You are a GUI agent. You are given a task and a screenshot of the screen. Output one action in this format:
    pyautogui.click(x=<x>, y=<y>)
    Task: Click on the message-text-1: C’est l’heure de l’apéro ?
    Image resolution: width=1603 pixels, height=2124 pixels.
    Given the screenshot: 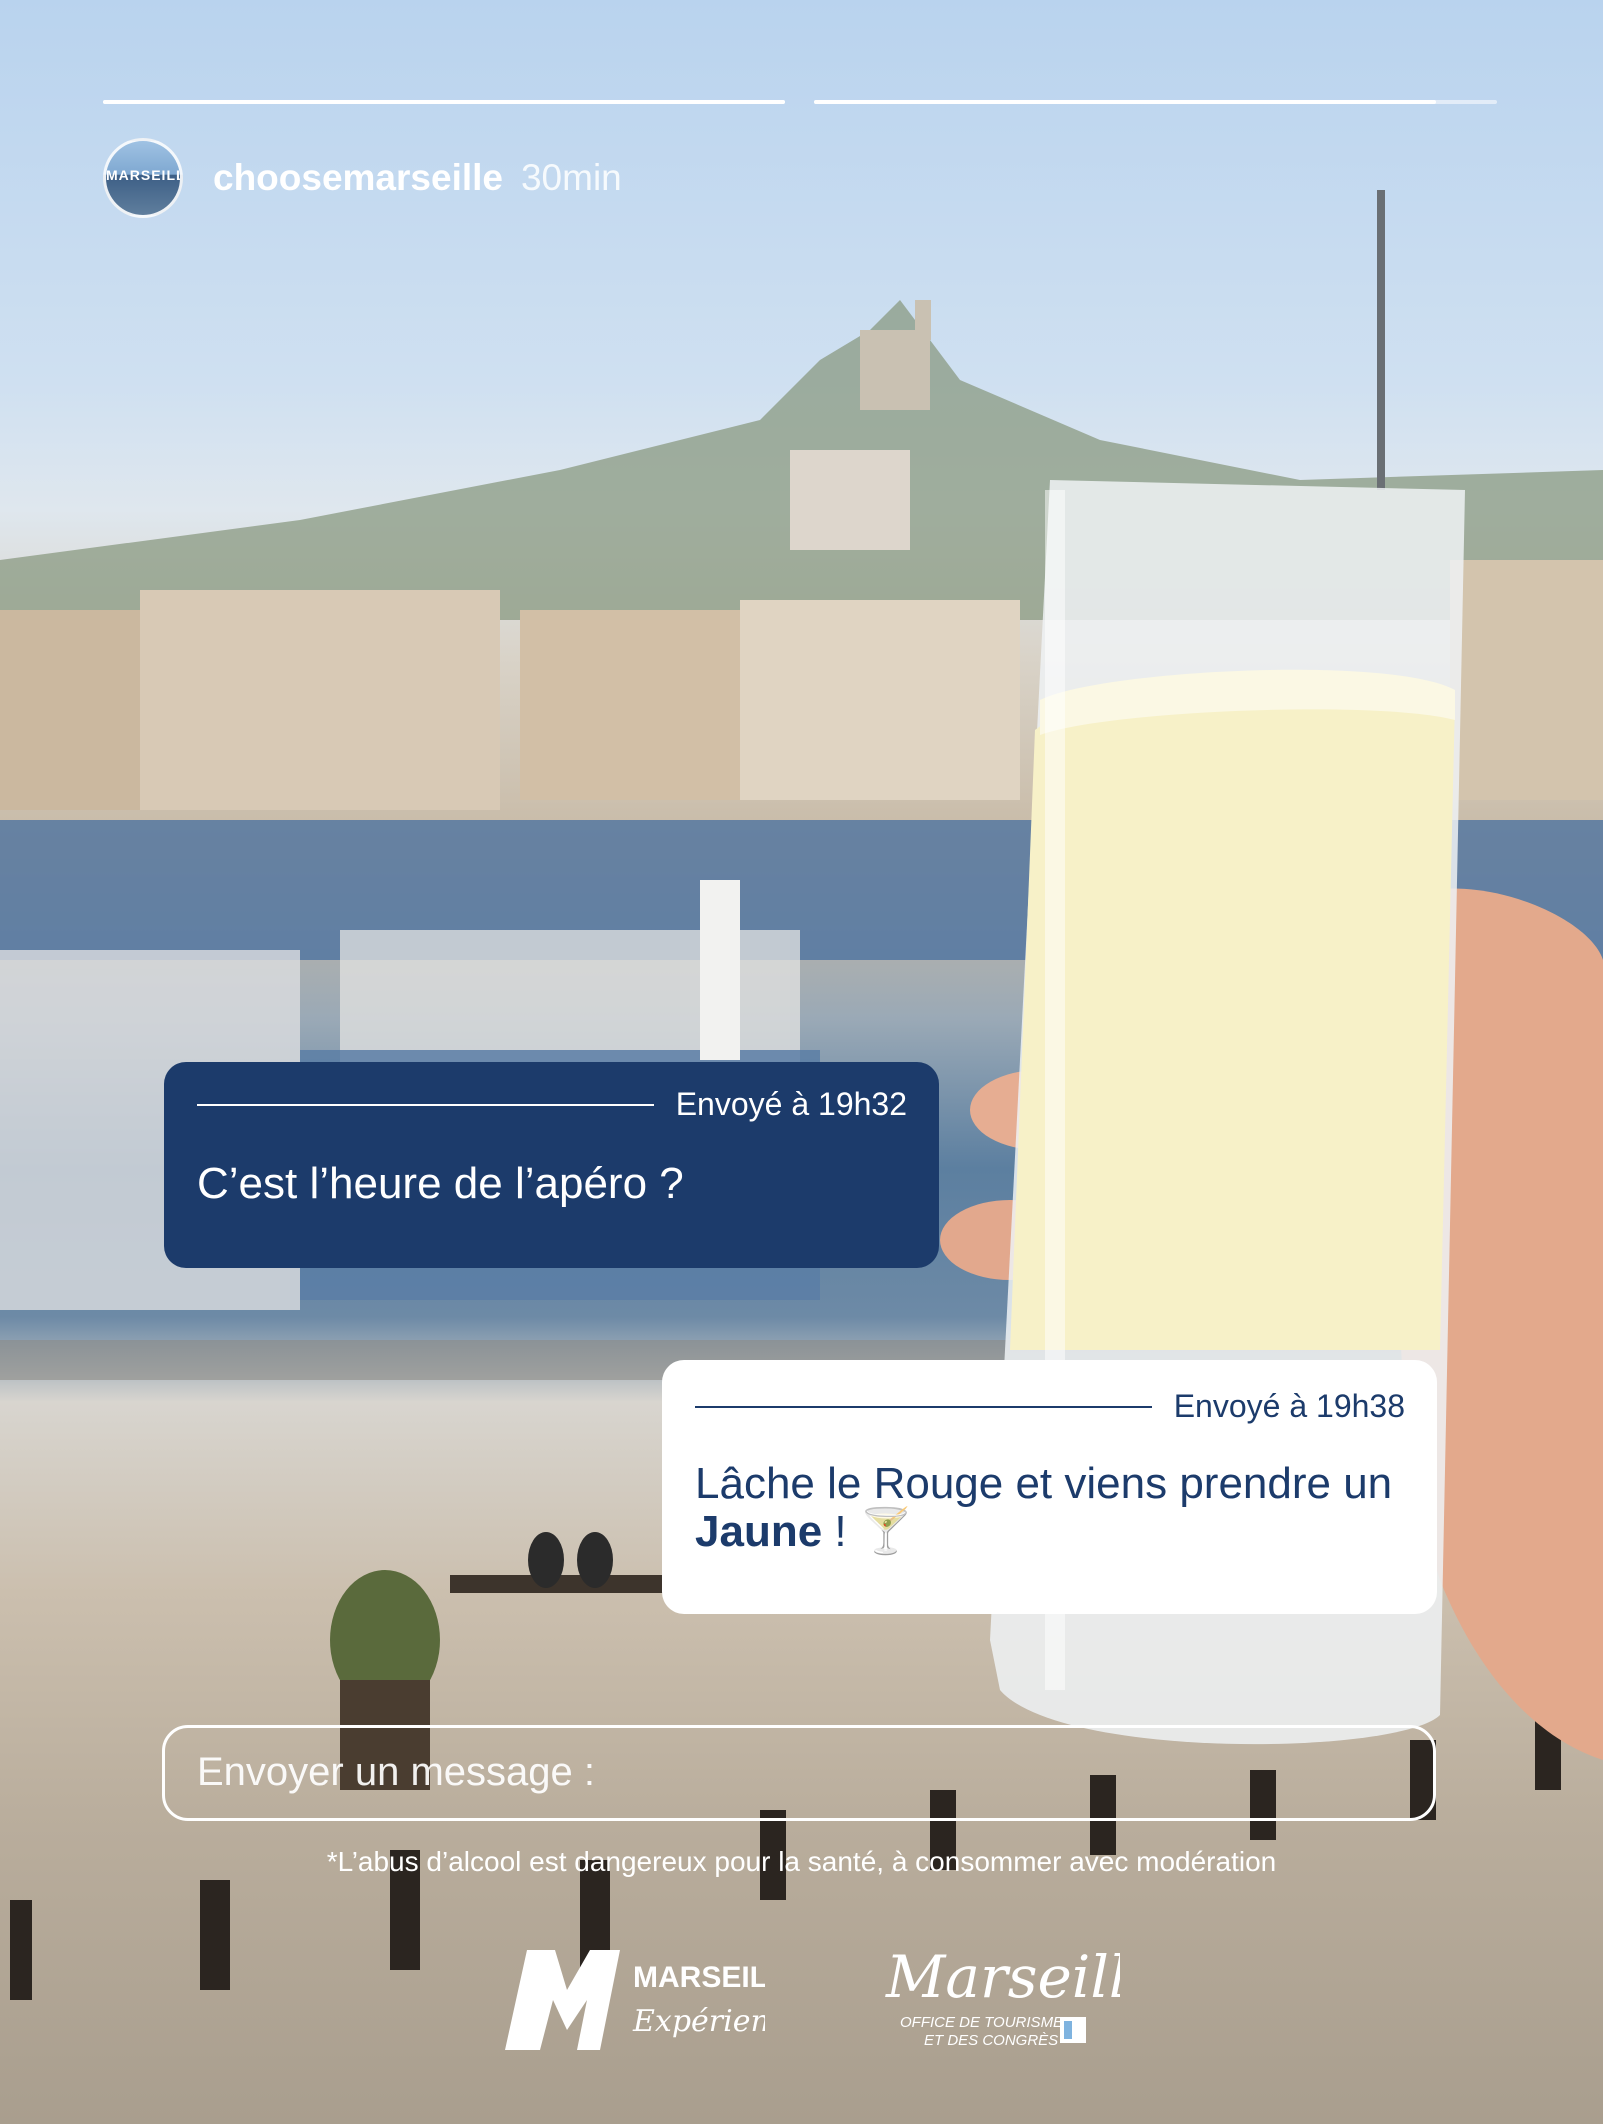 What is the action you would take?
    pyautogui.click(x=440, y=1183)
    